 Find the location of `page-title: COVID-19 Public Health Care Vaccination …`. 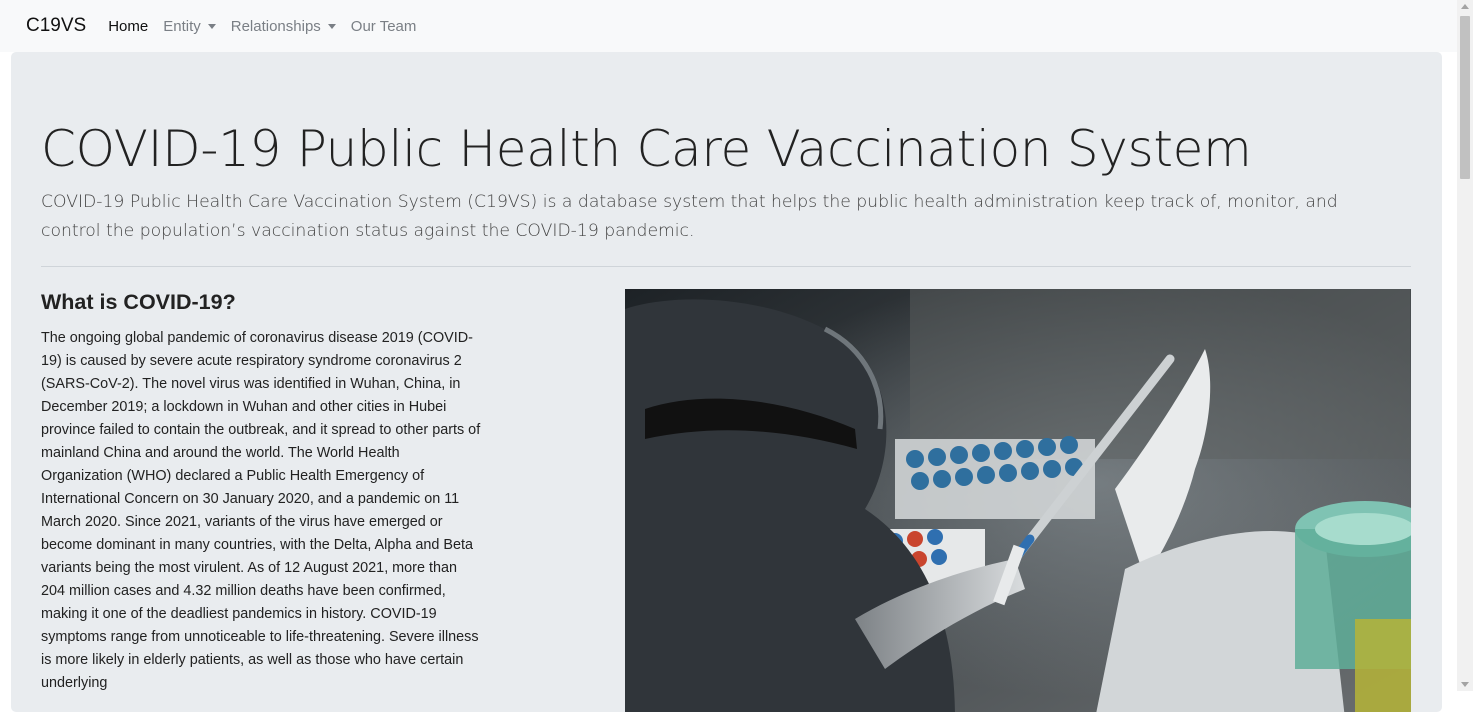

page-title: COVID-19 Public Health Care Vaccination … is located at coordinates (646, 149).